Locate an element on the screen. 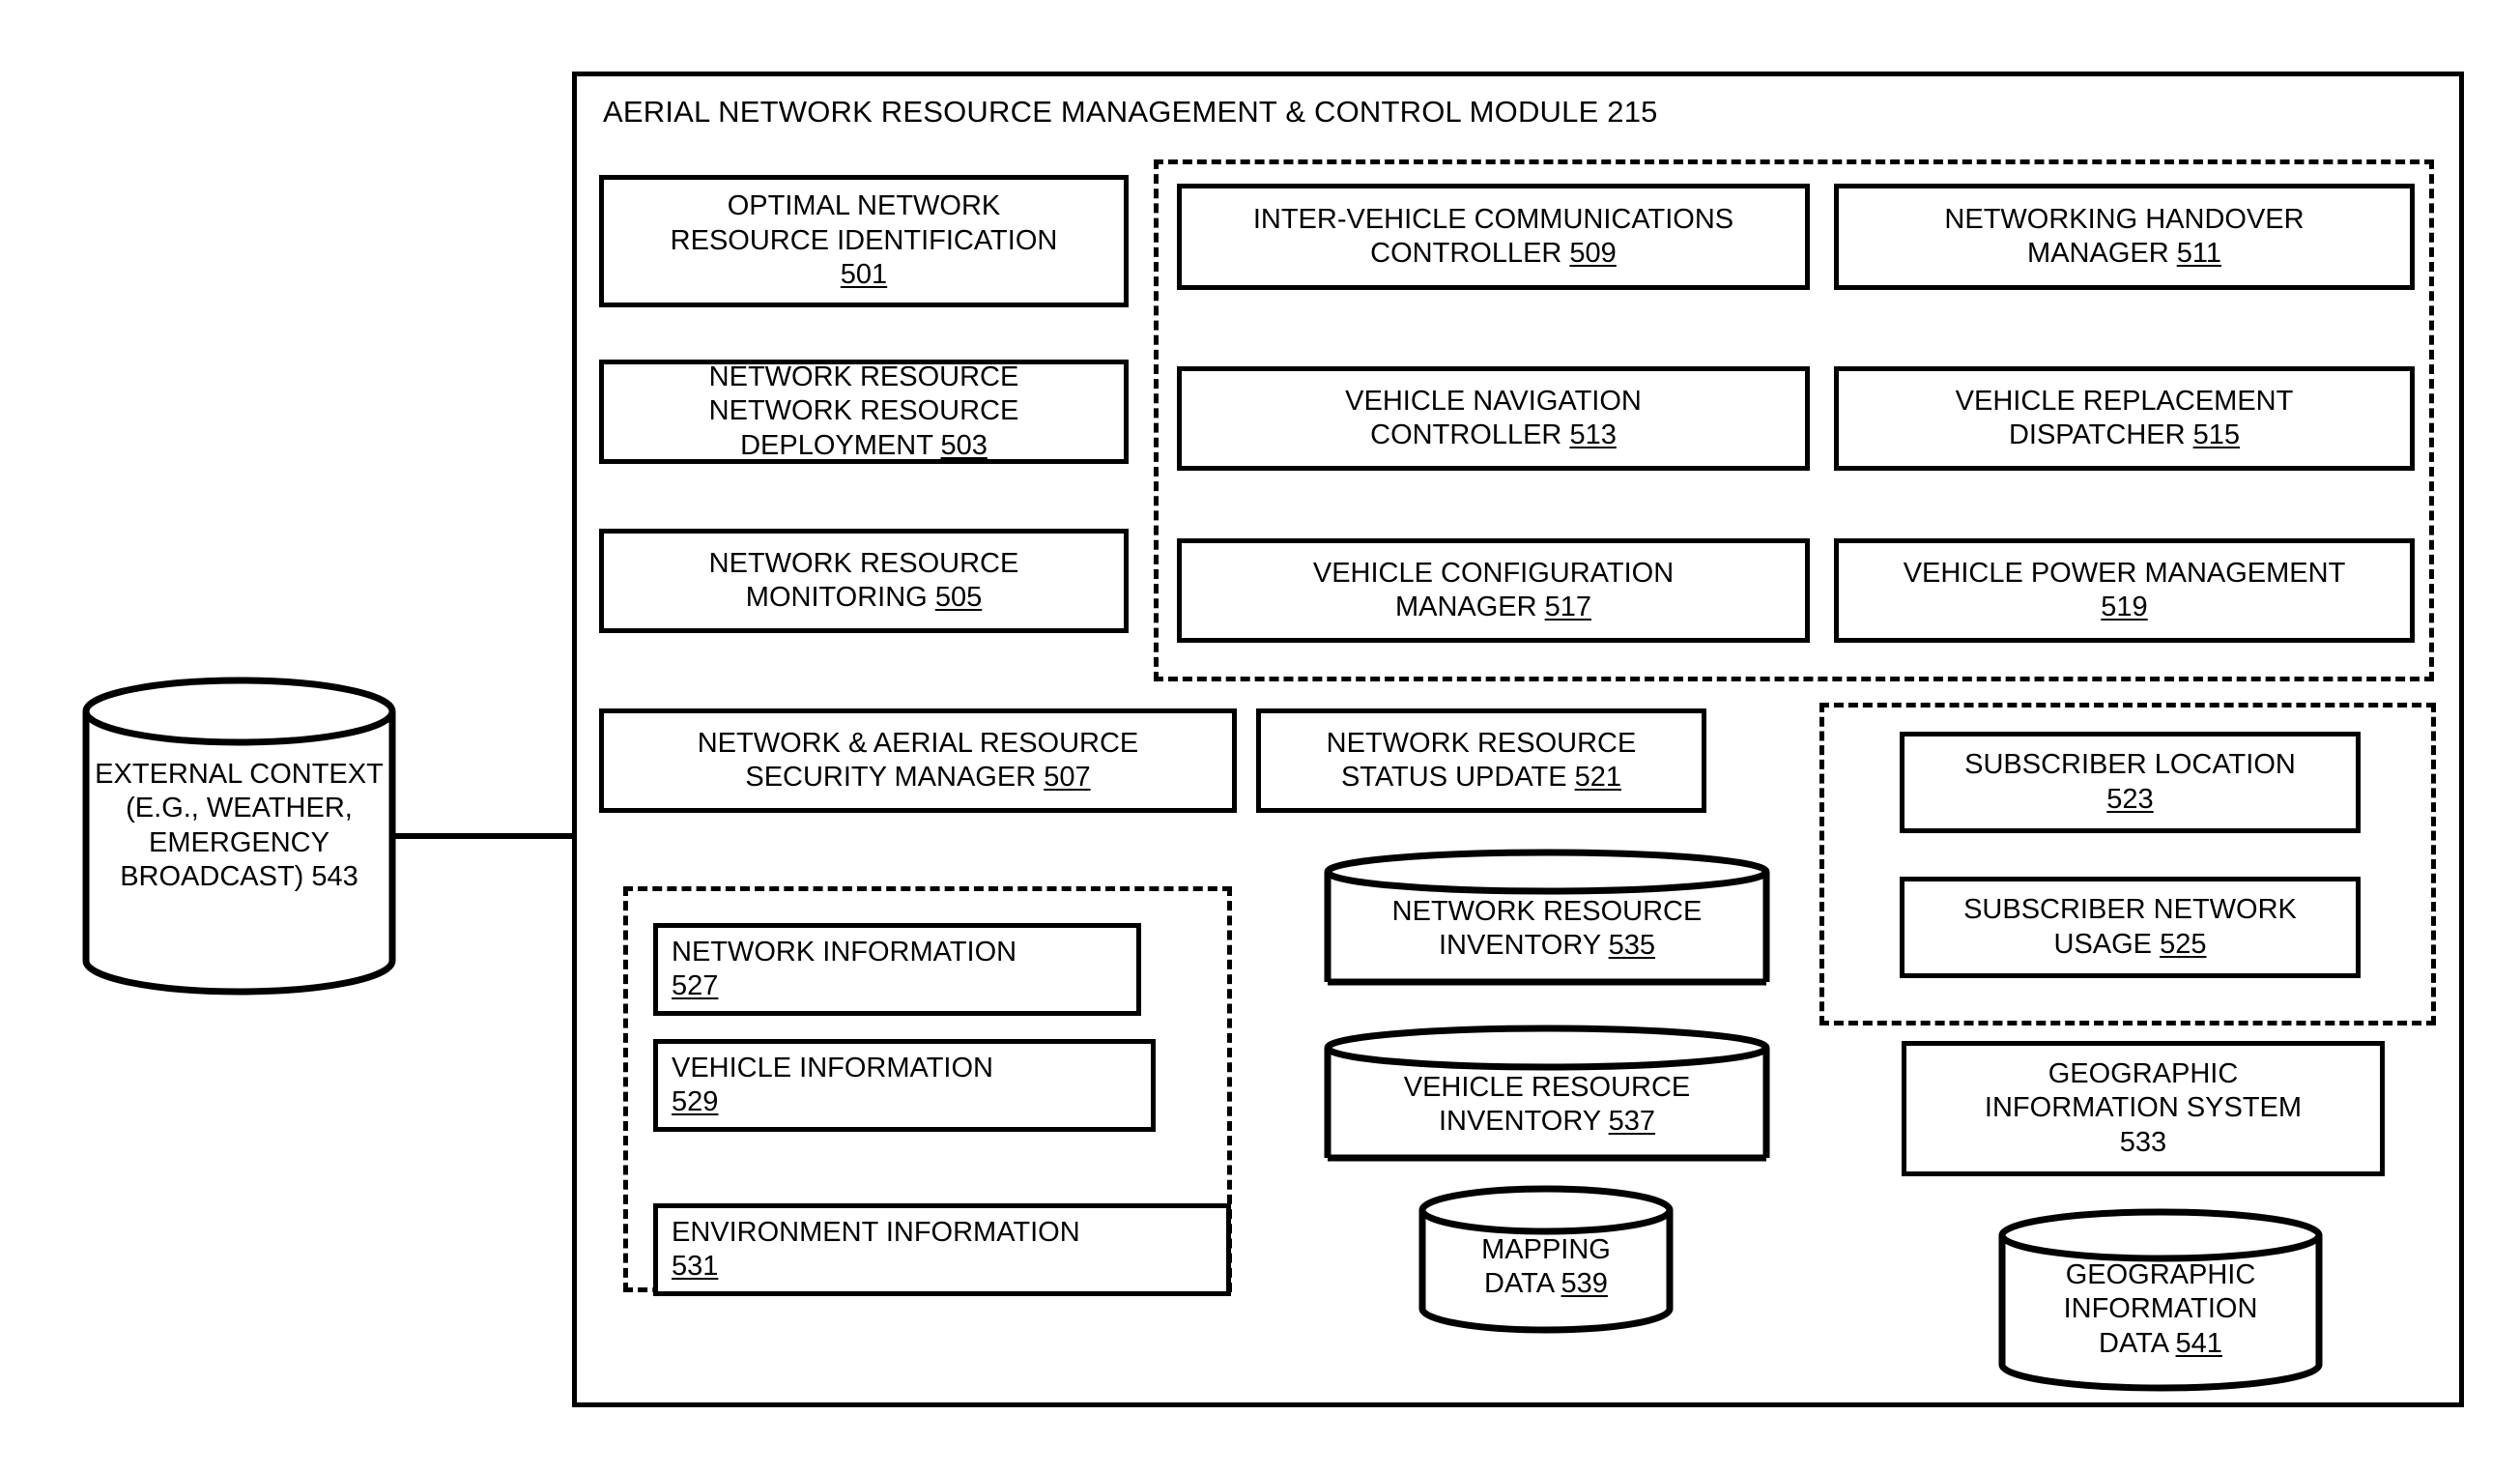  geographic-information-system-block: GEOGRAPHIC INFORMATION SYSTEM 533 is located at coordinates (2144, 1108).